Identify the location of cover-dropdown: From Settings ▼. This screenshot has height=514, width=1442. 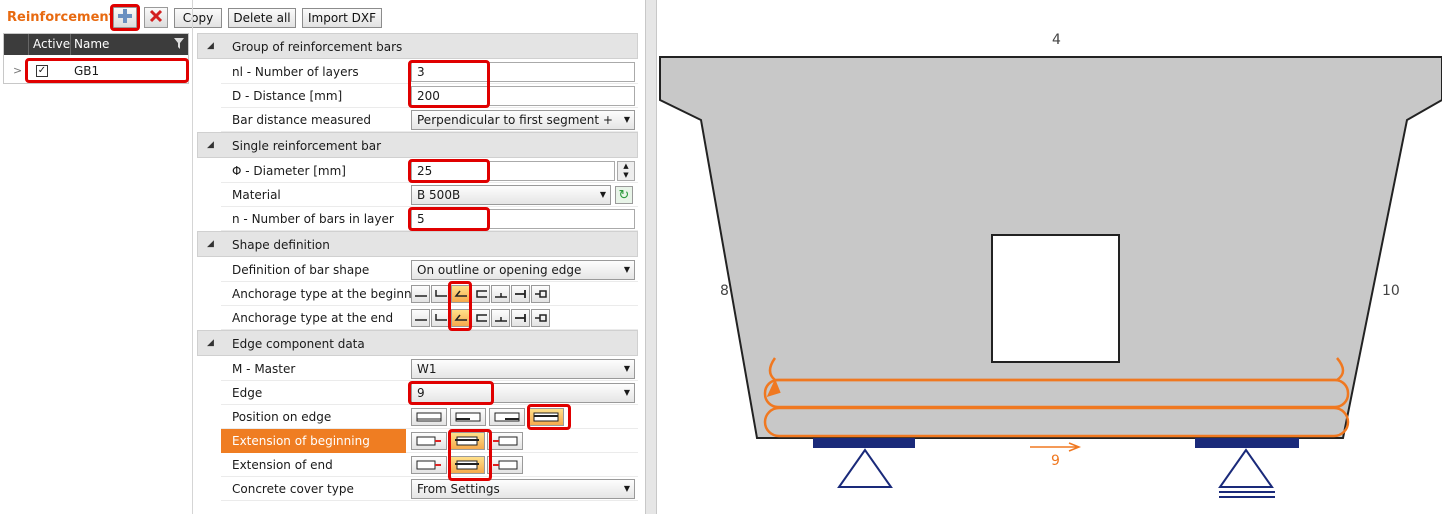
(523, 489).